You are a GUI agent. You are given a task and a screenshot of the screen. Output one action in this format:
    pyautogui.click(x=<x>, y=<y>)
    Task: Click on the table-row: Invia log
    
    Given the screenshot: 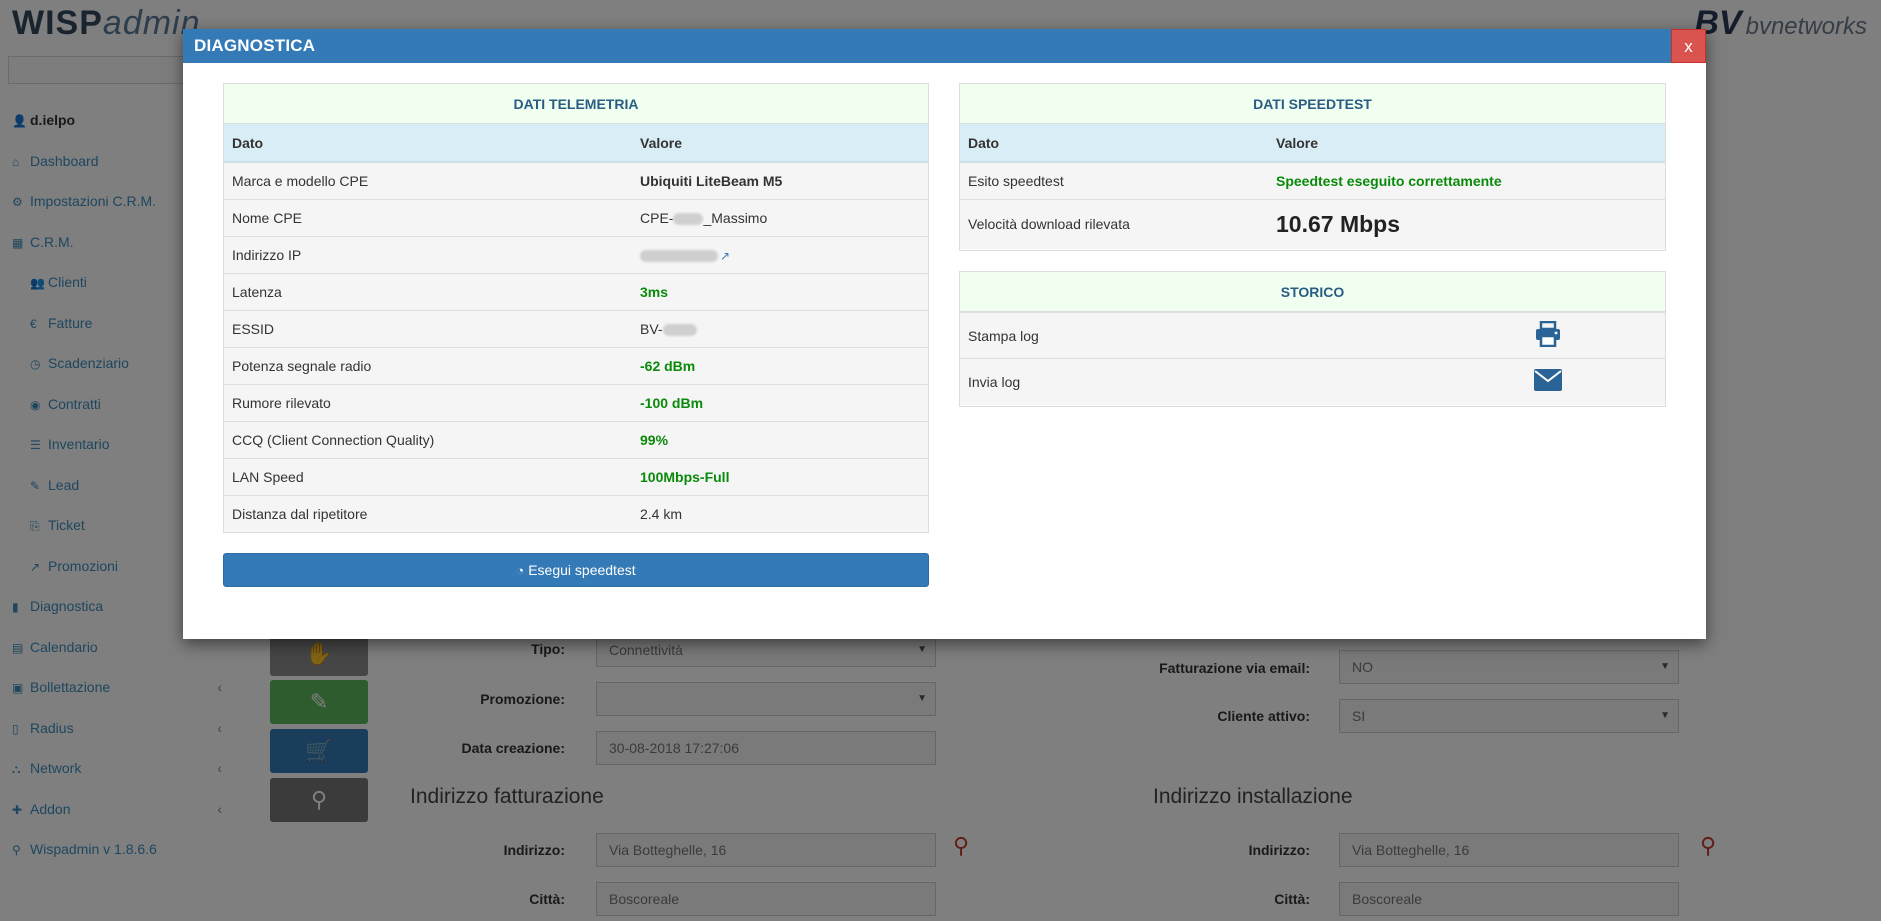 What is the action you would take?
    pyautogui.click(x=1312, y=381)
    